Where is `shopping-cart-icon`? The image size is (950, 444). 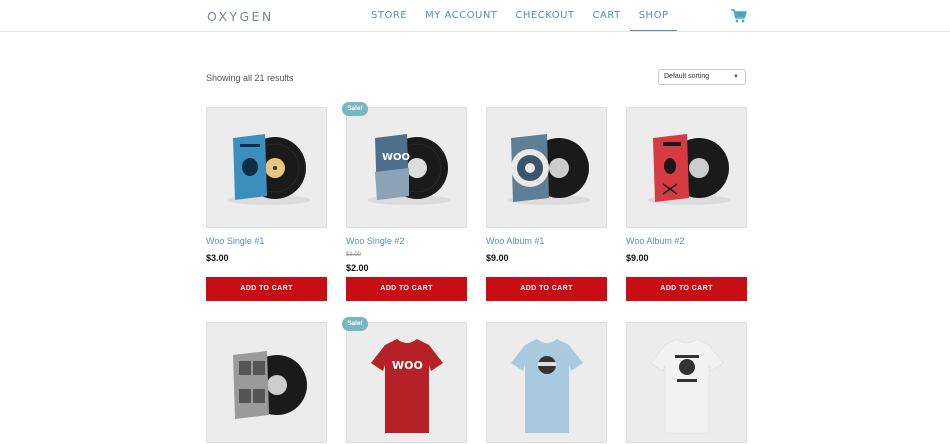
shopping-cart-icon is located at coordinates (739, 16).